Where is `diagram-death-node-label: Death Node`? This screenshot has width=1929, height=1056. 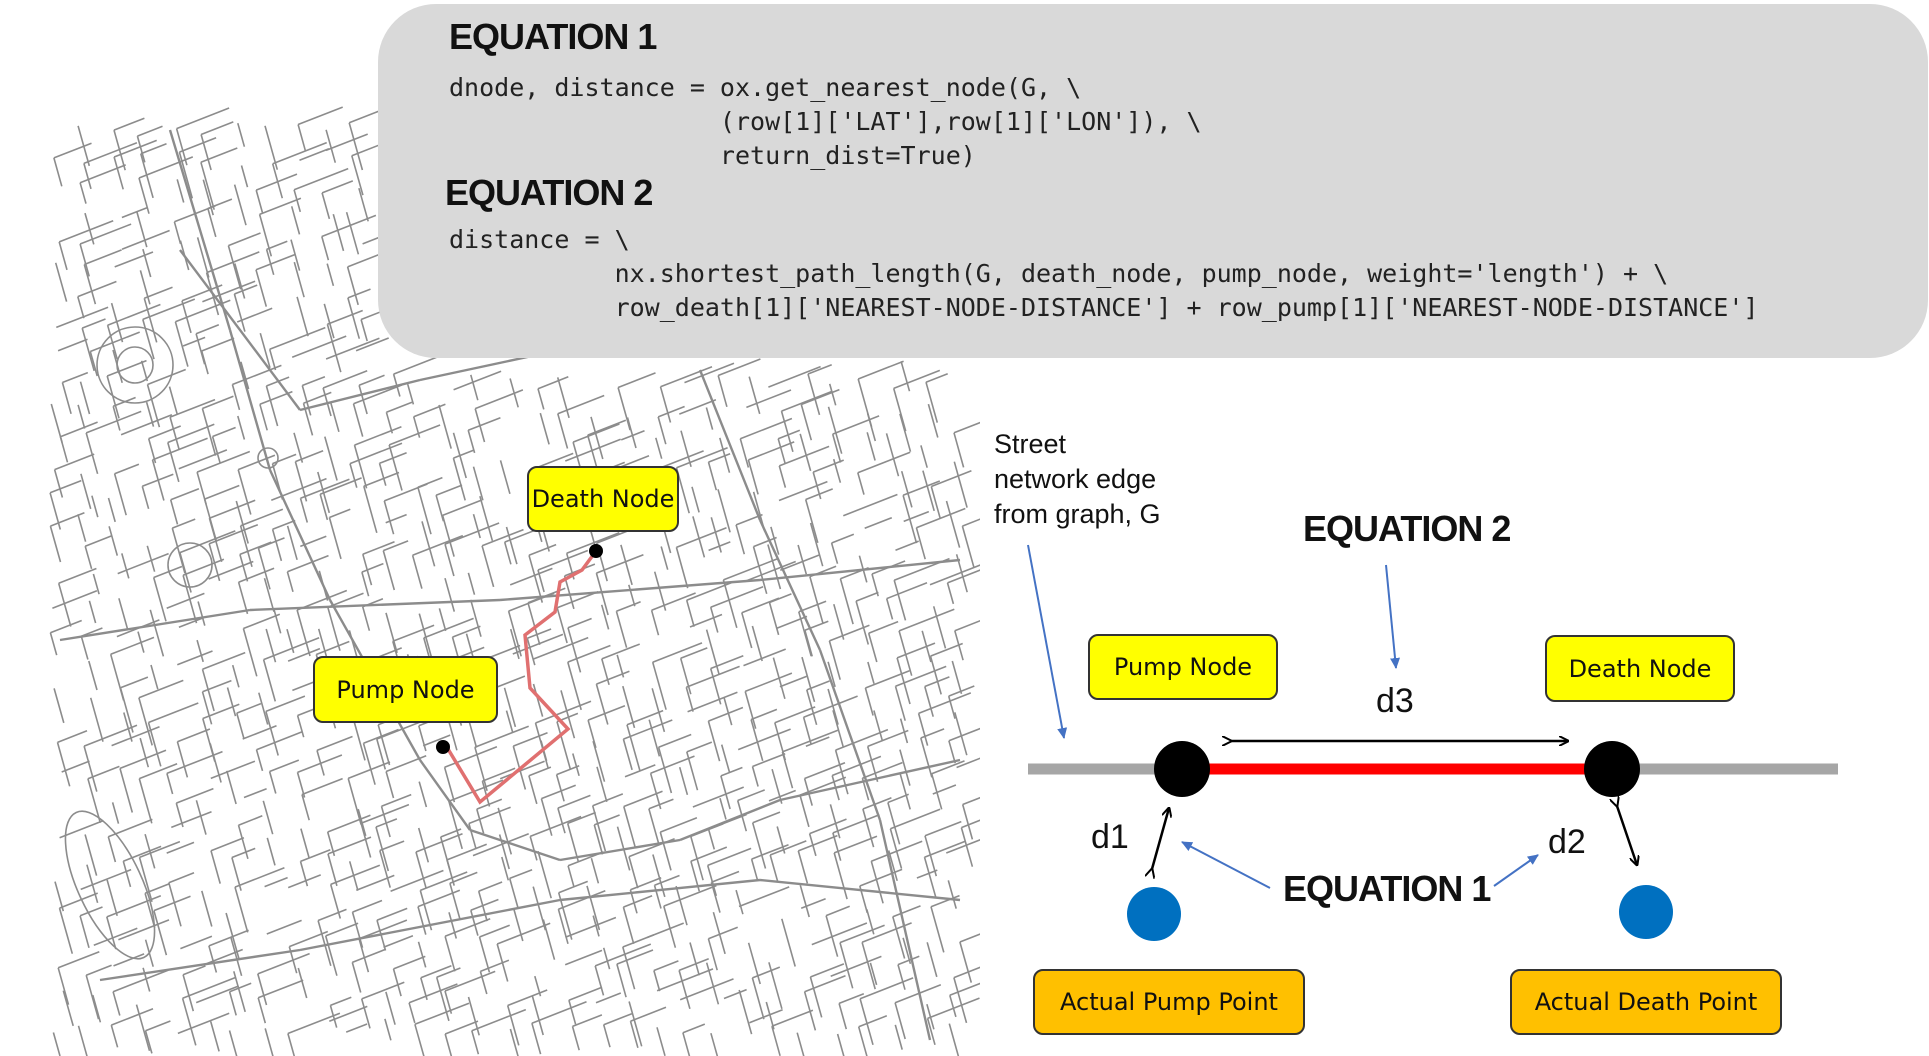 diagram-death-node-label: Death Node is located at coordinates (1640, 668).